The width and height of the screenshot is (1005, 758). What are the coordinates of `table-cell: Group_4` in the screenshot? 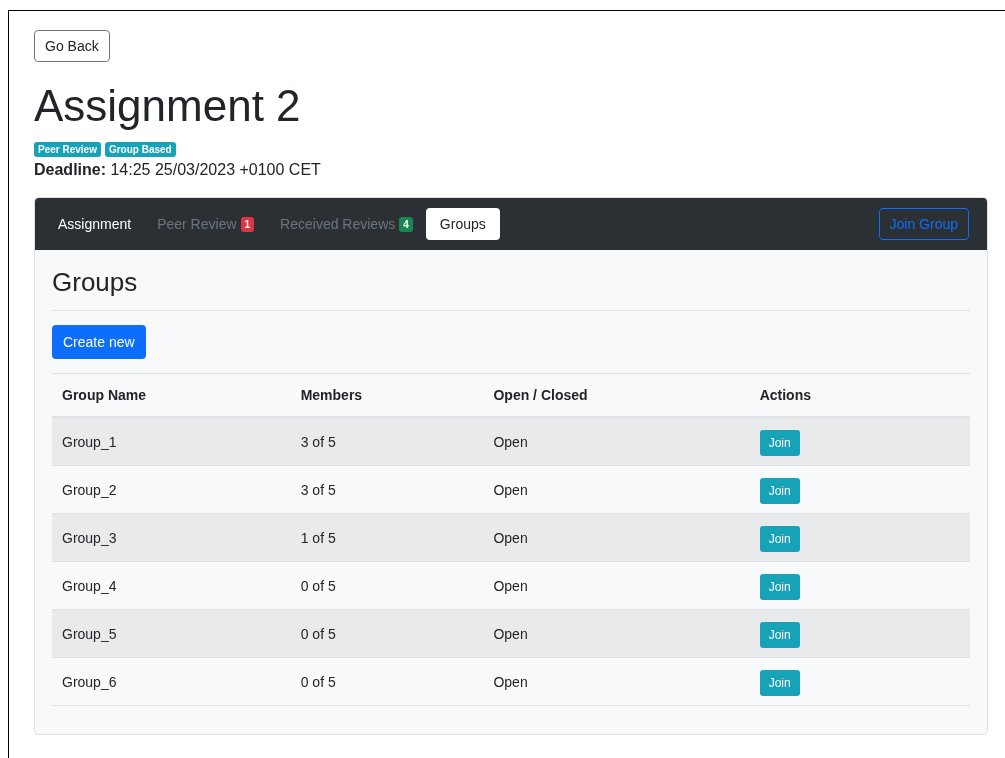 It's located at (89, 585).